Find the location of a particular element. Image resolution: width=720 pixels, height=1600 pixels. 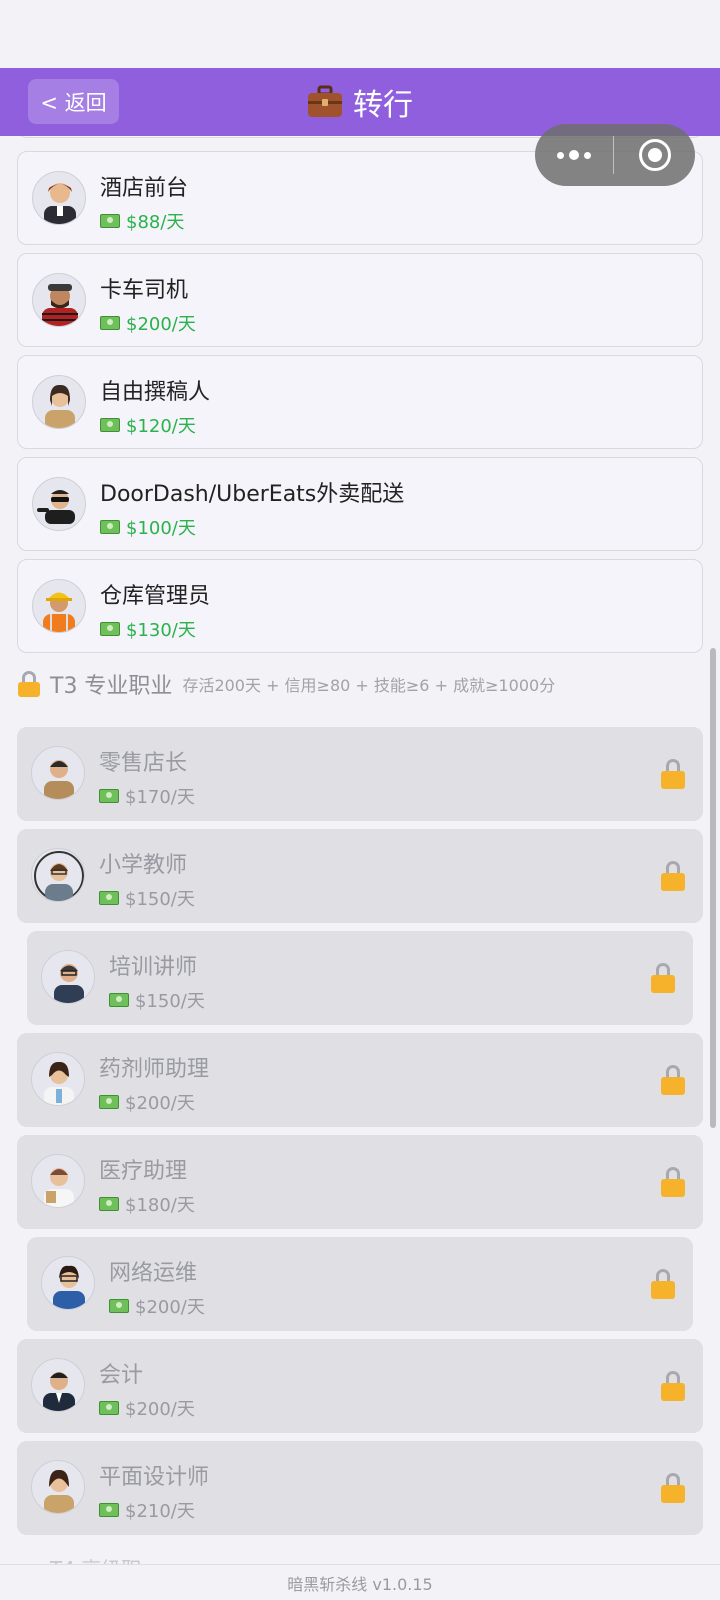

job-salary: $120/天 is located at coordinates (148, 425).